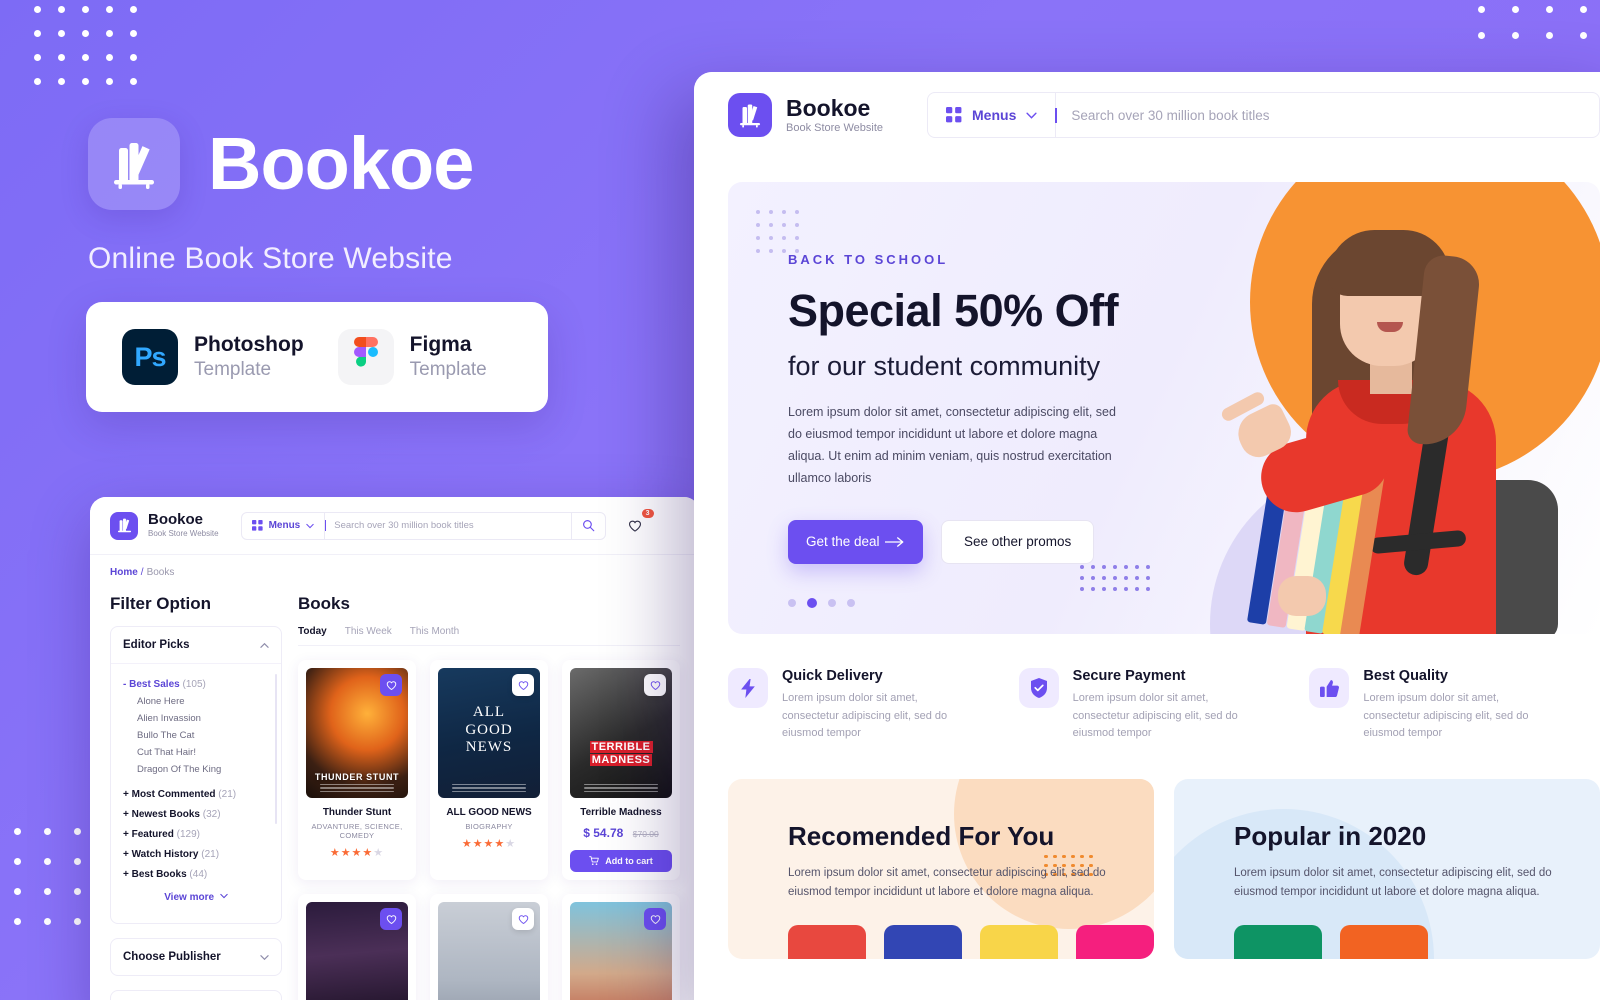 The width and height of the screenshot is (1600, 1000). I want to click on bookshelf-icon, so click(750, 115).